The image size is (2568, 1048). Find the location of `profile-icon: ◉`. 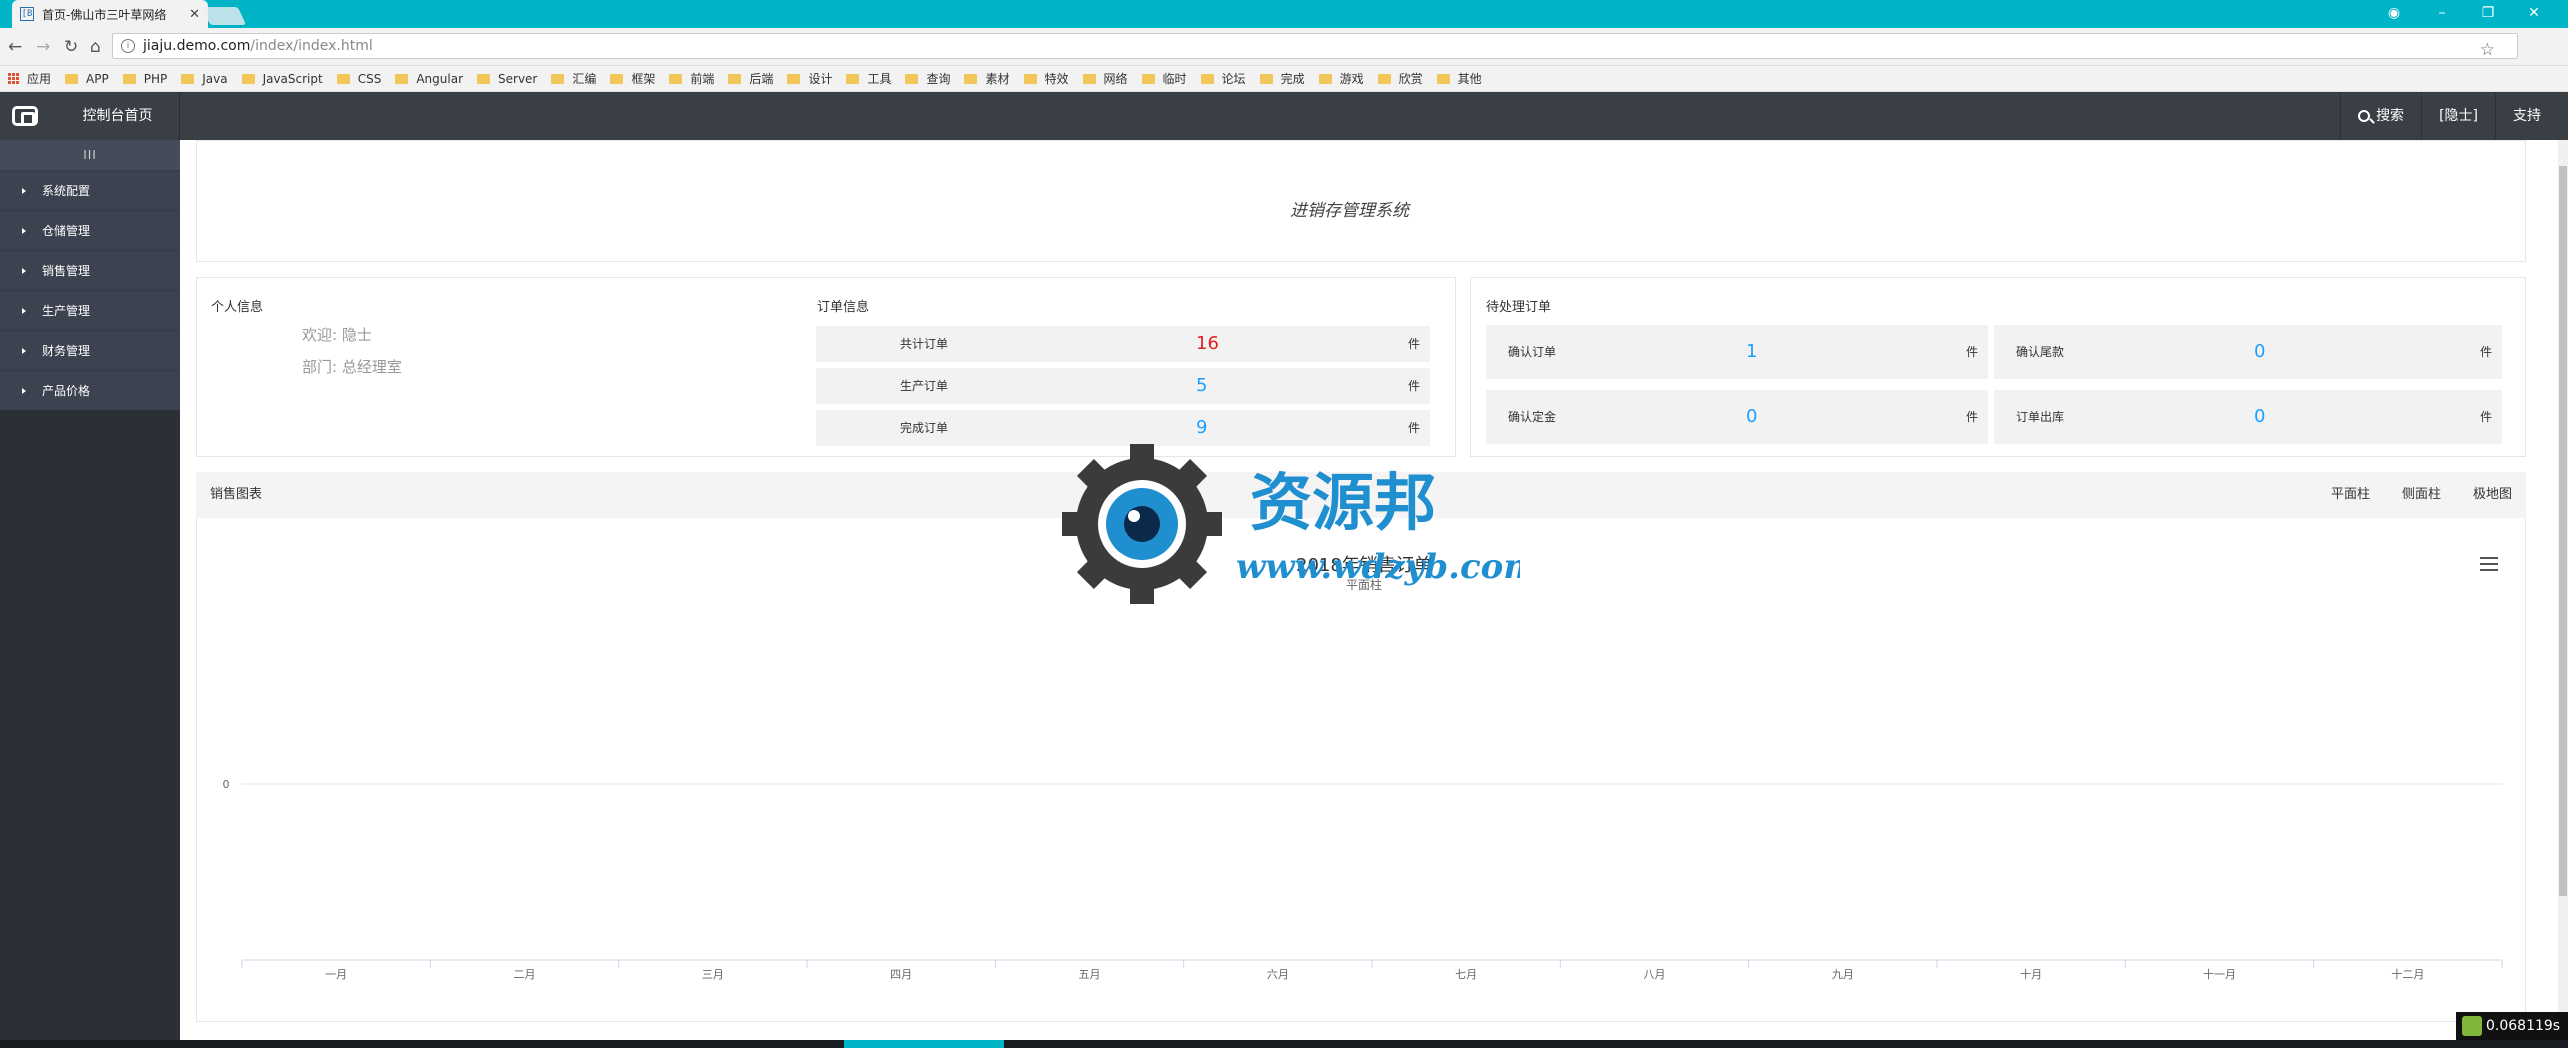

profile-icon: ◉ is located at coordinates (2394, 13).